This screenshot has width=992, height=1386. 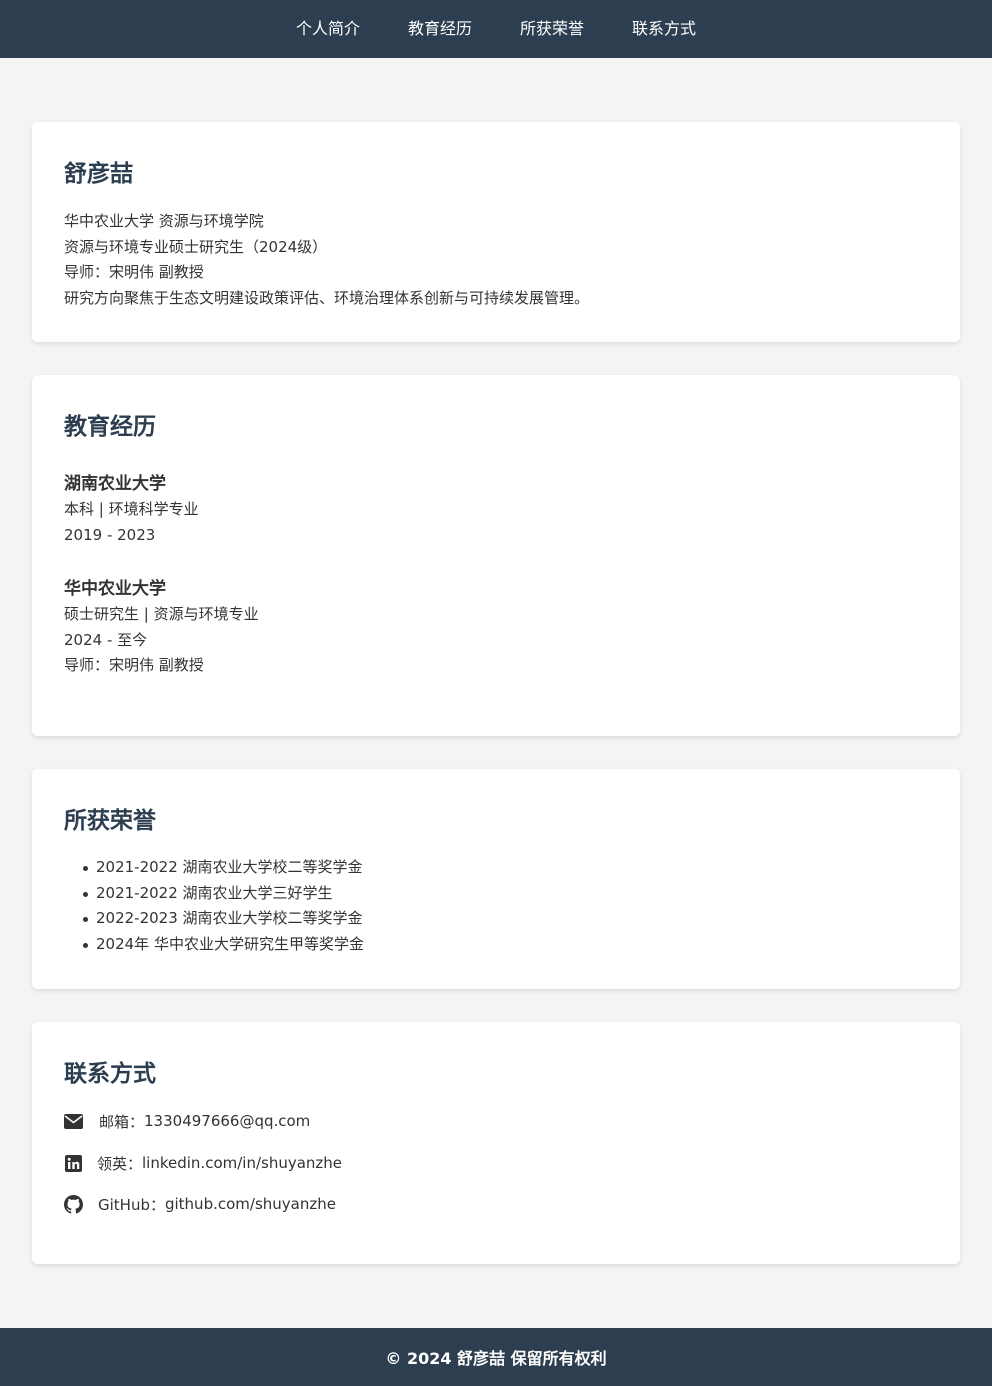 I want to click on contact-github-label: GitHub：, so click(x=131, y=1204).